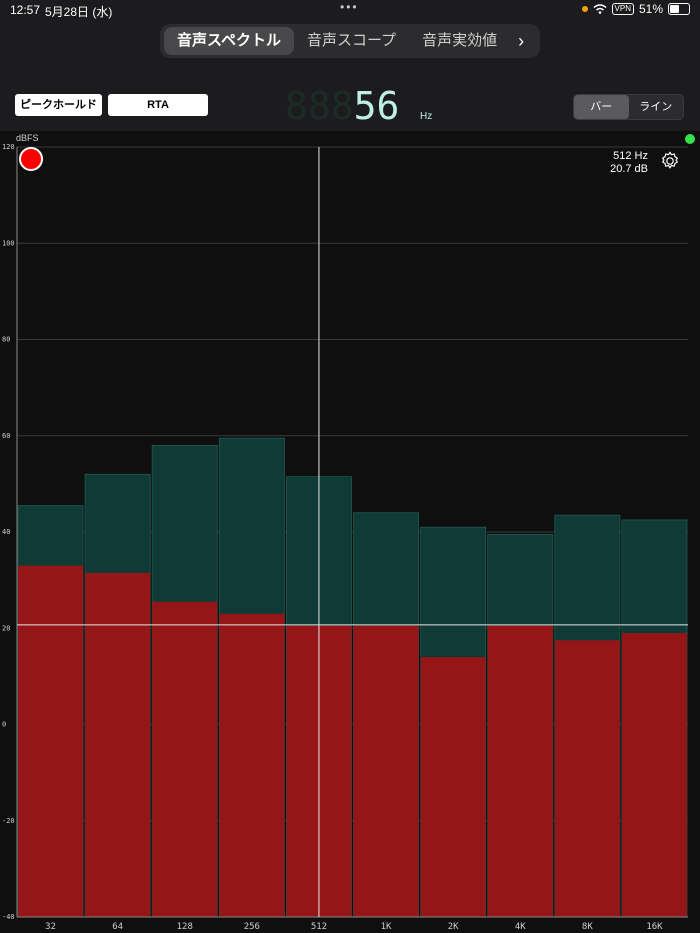 This screenshot has width=700, height=933. I want to click on x-tick-label: 64, so click(117, 927).